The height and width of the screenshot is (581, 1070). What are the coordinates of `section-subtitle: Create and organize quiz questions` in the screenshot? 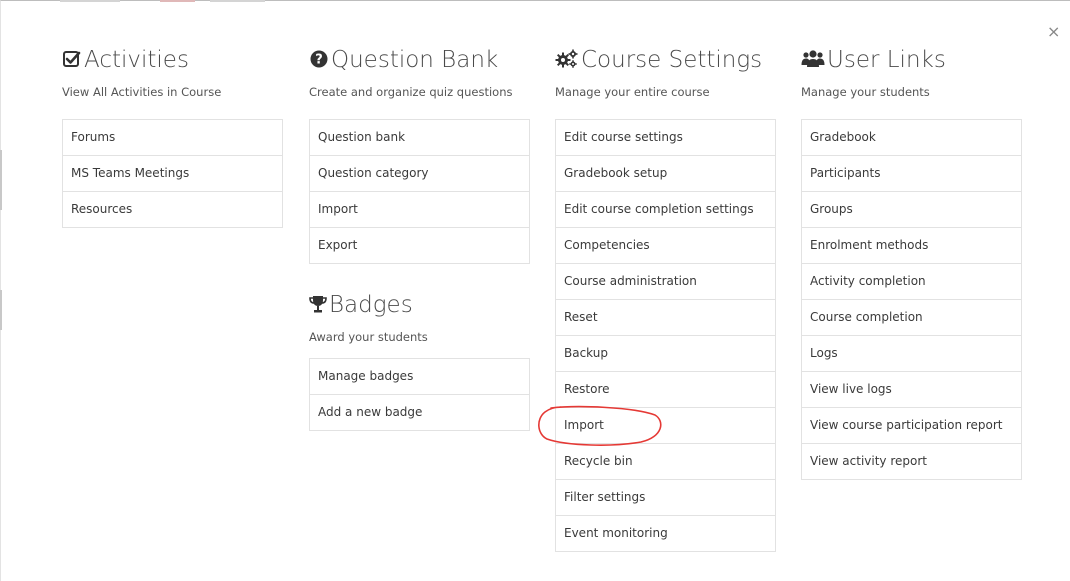 It's located at (411, 92).